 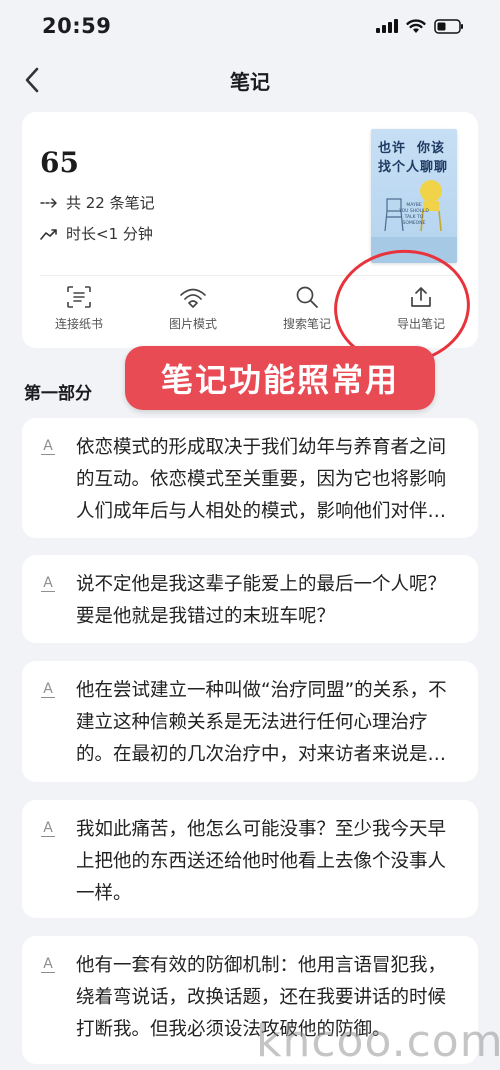 I want to click on duration-row: 时长<1 分钟, so click(x=96, y=233).